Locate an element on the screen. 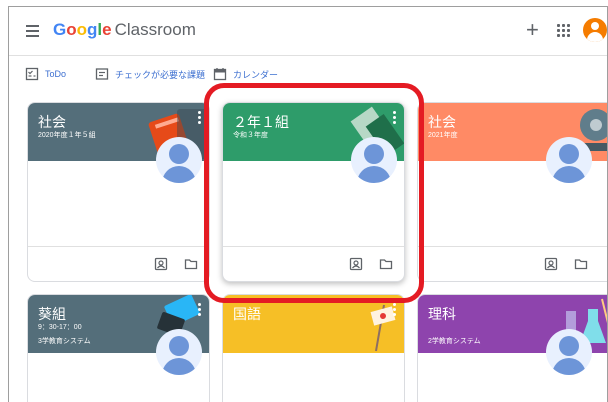 This screenshot has height=402, width=608. class-card: 葵組 9：30-17：00 3学教育システム is located at coordinates (118, 348).